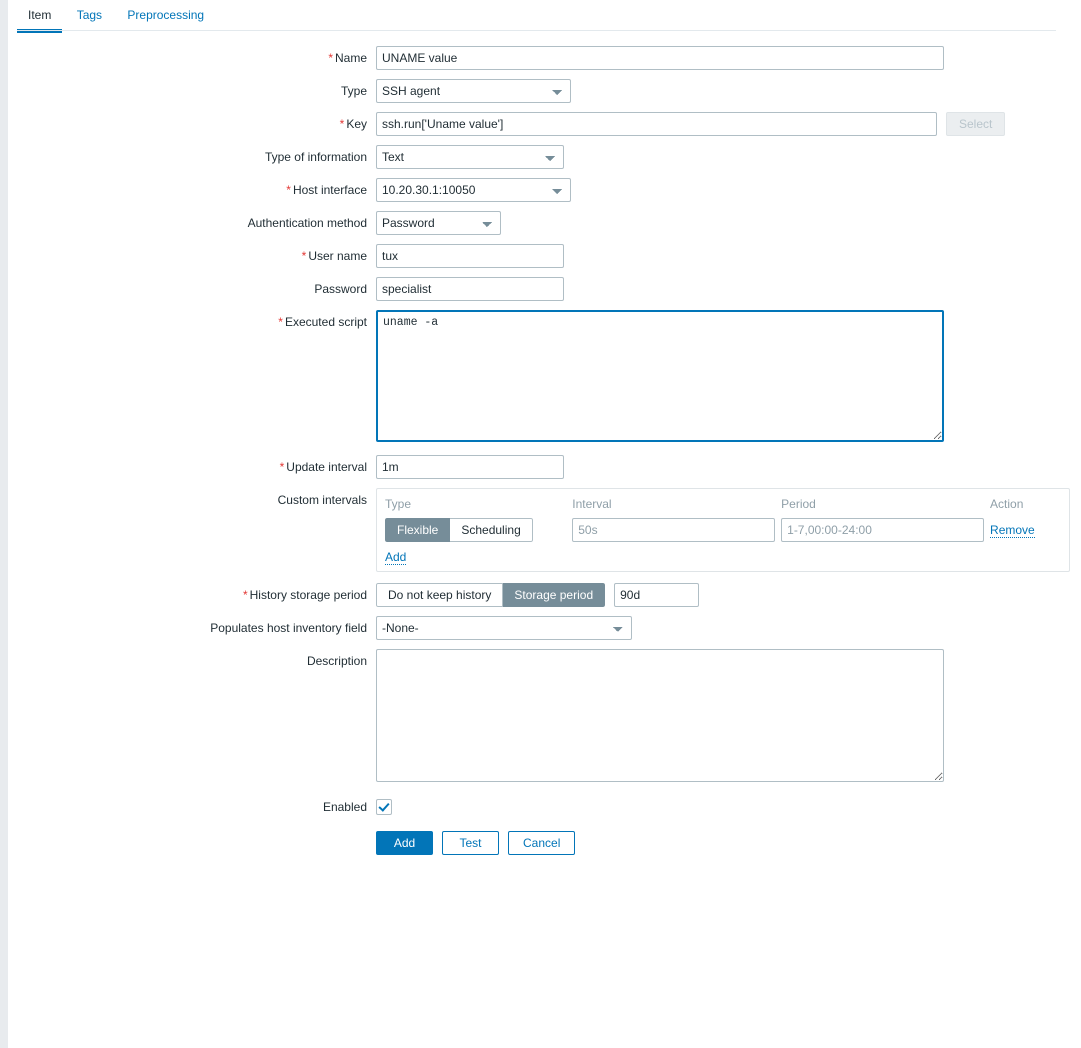  What do you see at coordinates (326, 190) in the screenshot?
I see `label-host-interface: * Host interface` at bounding box center [326, 190].